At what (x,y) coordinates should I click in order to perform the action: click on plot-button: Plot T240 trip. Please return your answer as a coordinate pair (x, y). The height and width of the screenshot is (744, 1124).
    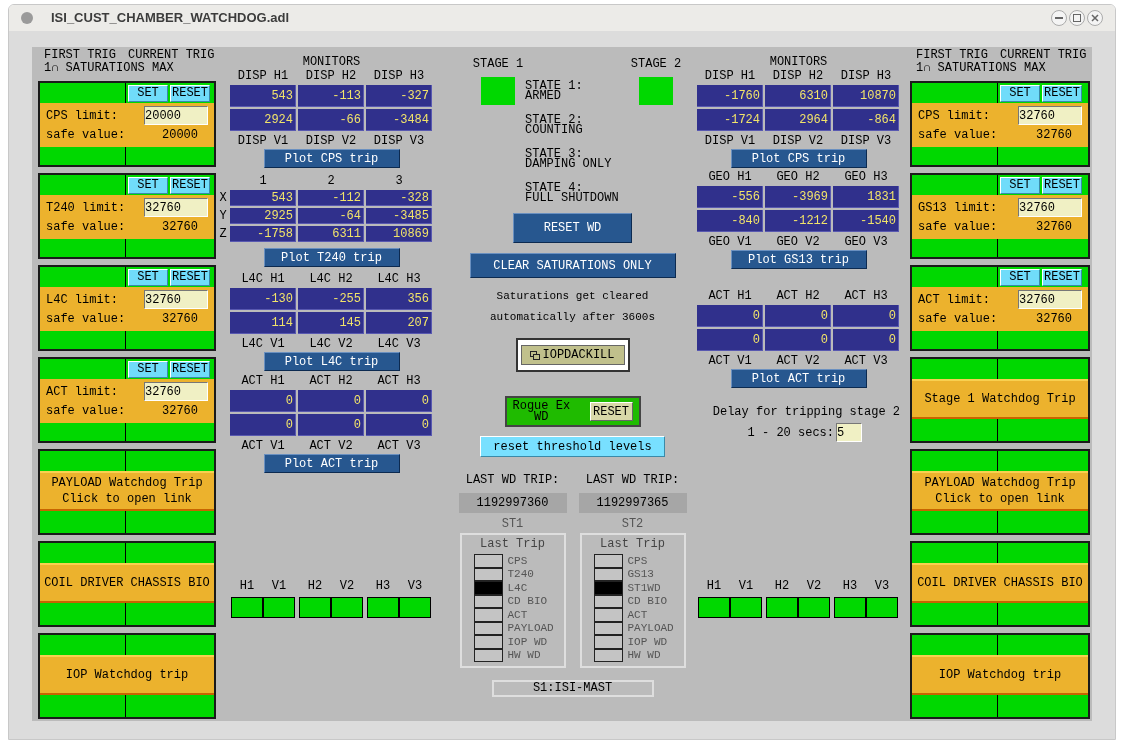
    Looking at the image, I should click on (331, 257).